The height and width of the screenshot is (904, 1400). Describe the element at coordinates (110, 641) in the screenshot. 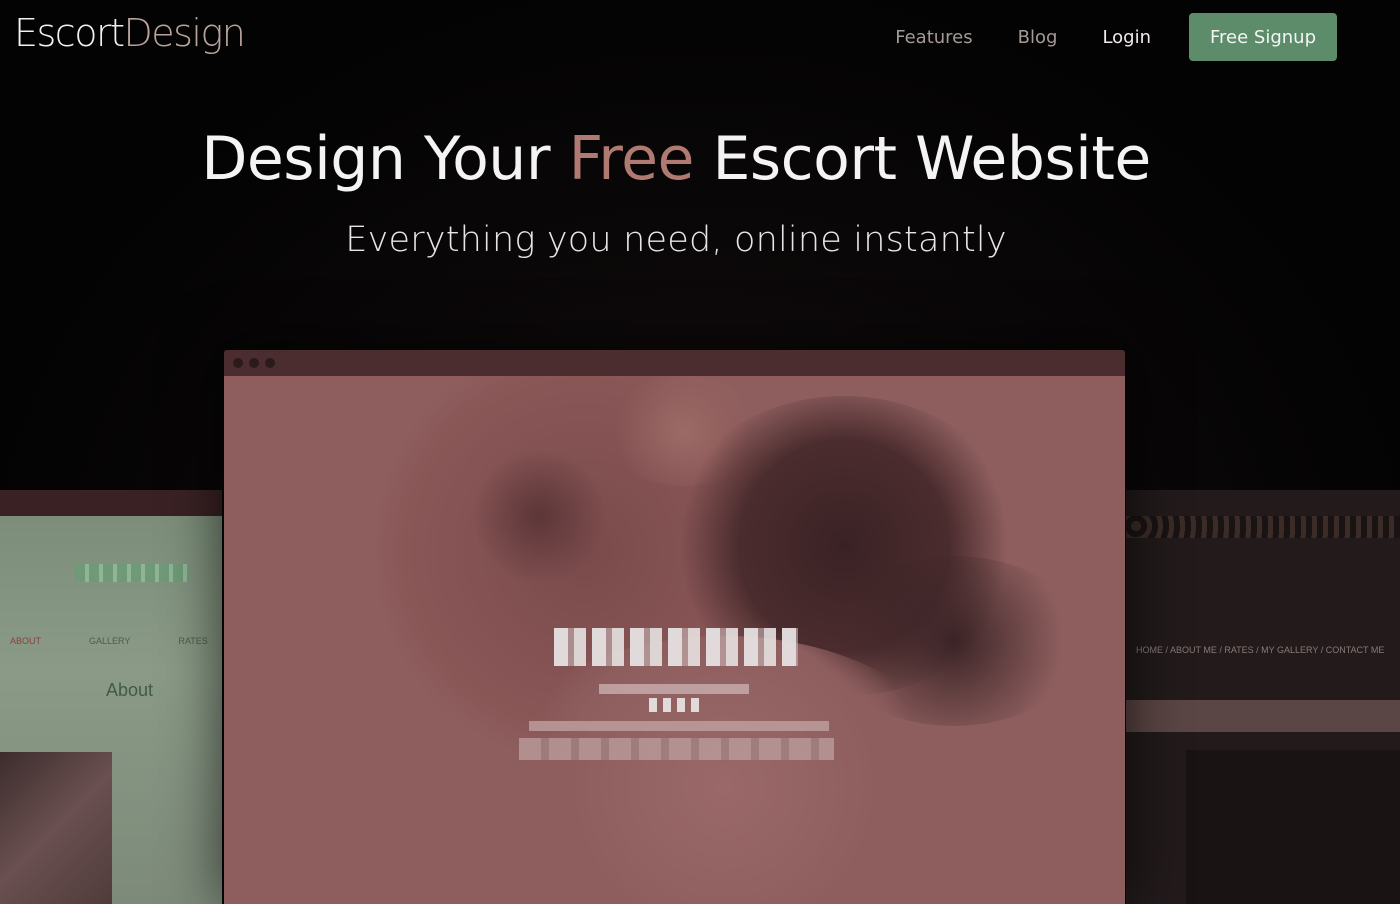

I see `preview-left-nav-gallery: GALLERY` at that location.